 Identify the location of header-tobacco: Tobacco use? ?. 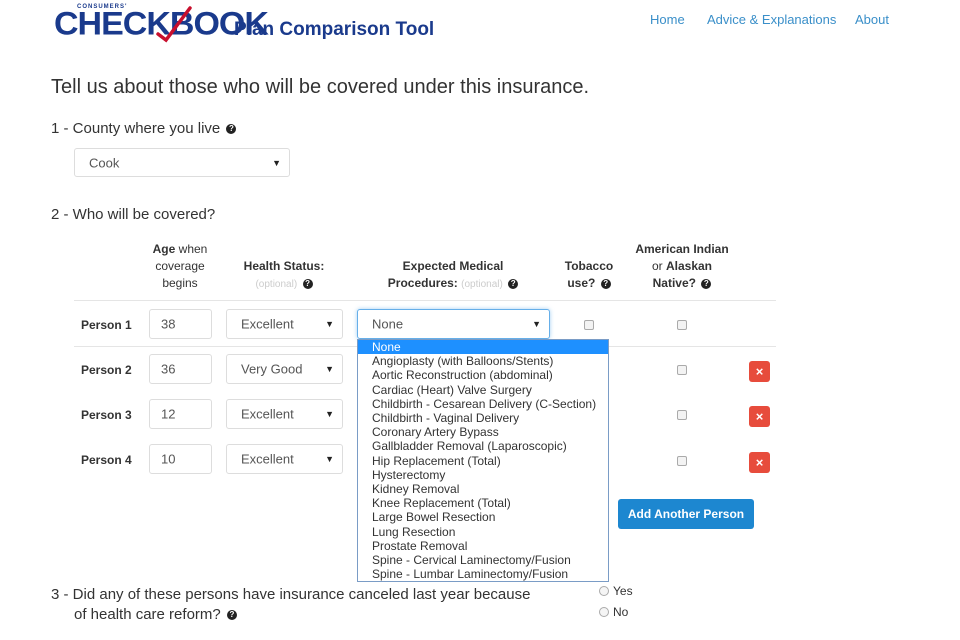
(589, 275).